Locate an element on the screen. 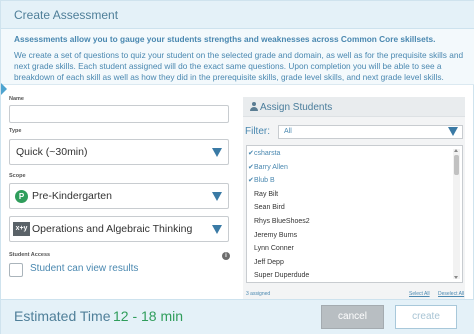 The width and height of the screenshot is (474, 334). filter-label: Filter: is located at coordinates (257, 131).